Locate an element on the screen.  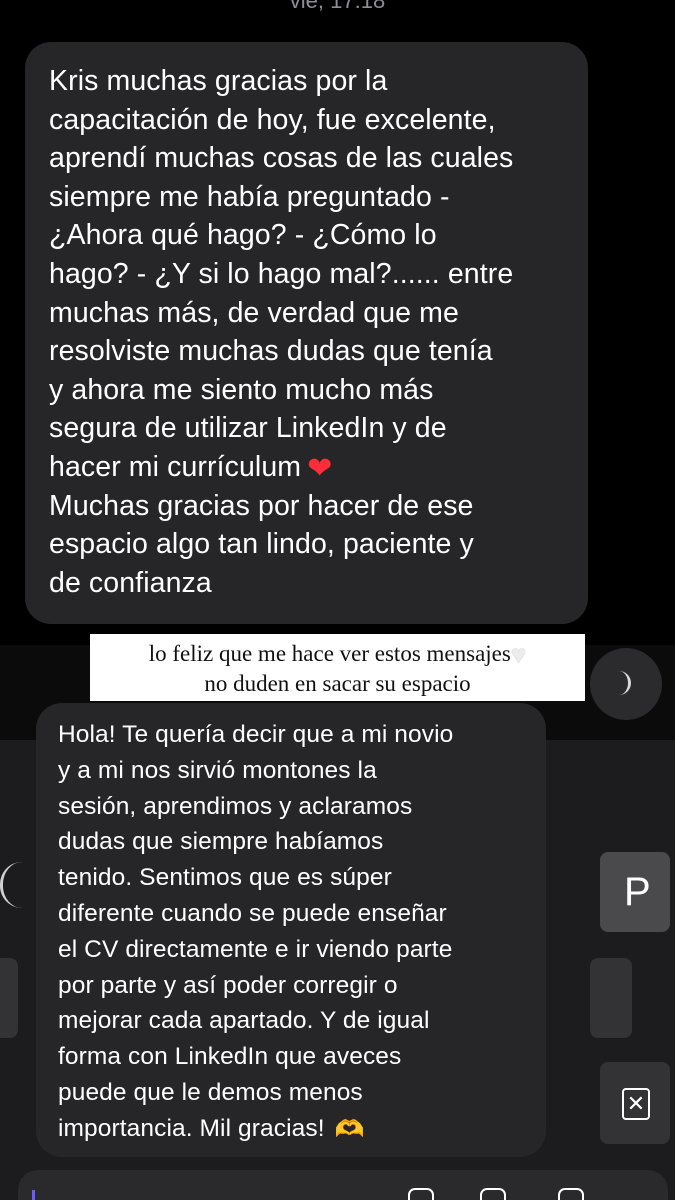
white-heart-icon: ♥ is located at coordinates (518, 654).